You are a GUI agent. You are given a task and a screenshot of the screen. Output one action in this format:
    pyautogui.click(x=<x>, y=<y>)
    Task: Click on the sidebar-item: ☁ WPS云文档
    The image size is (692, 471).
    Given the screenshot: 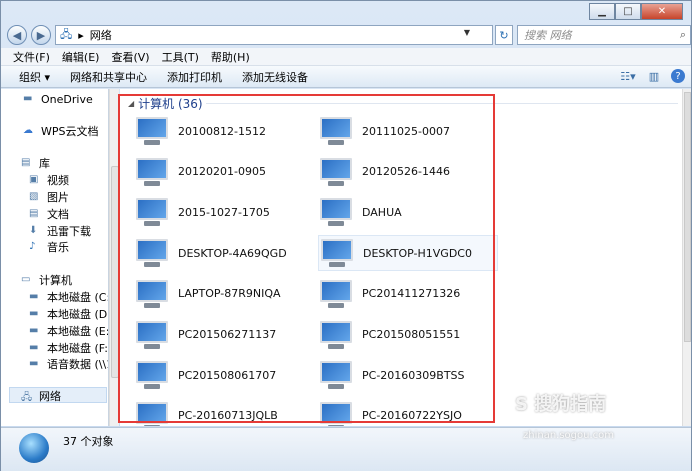 What is the action you would take?
    pyautogui.click(x=61, y=131)
    